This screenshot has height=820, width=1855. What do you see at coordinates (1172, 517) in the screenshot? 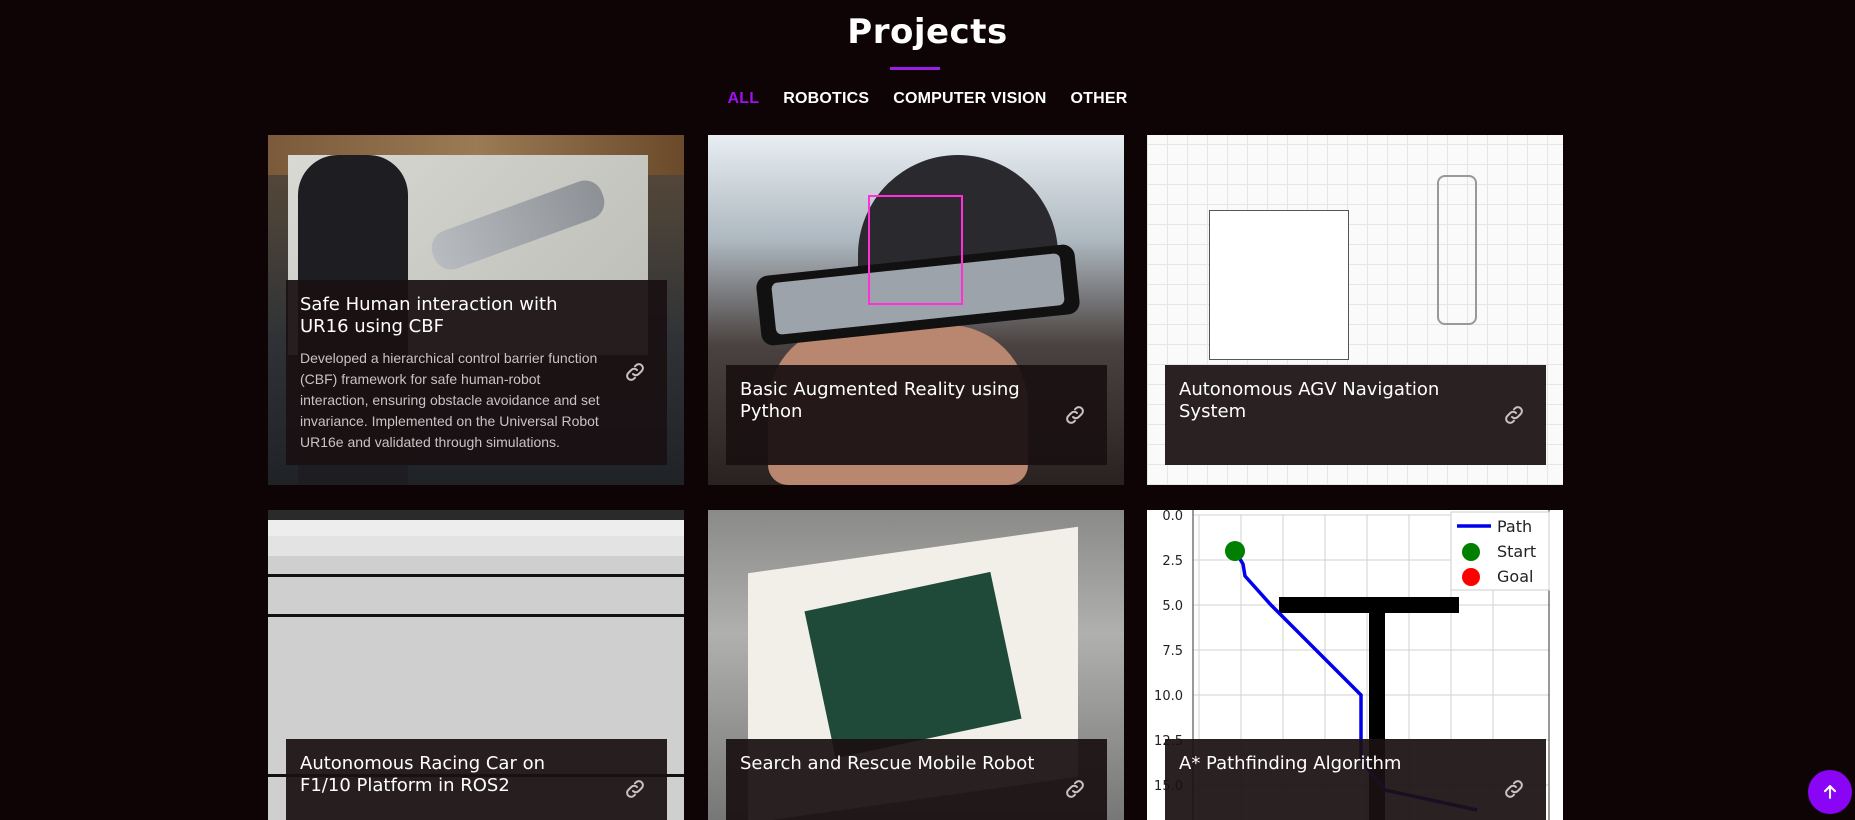
I see `ytick: 0.0` at bounding box center [1172, 517].